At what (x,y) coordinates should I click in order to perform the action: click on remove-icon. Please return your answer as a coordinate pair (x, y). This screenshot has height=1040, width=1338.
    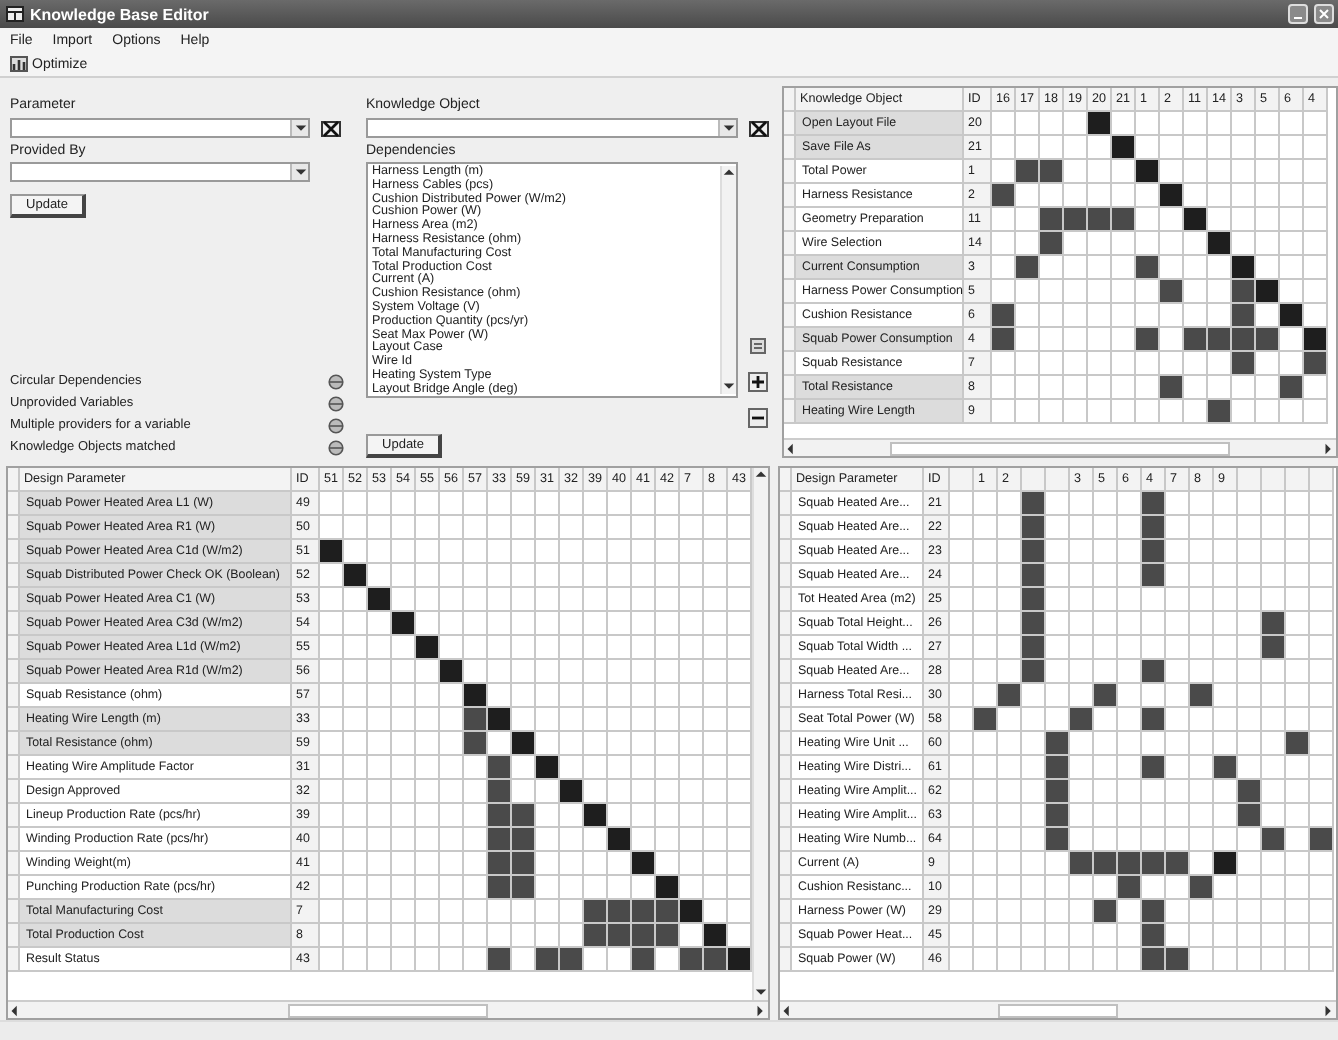
    Looking at the image, I should click on (758, 418).